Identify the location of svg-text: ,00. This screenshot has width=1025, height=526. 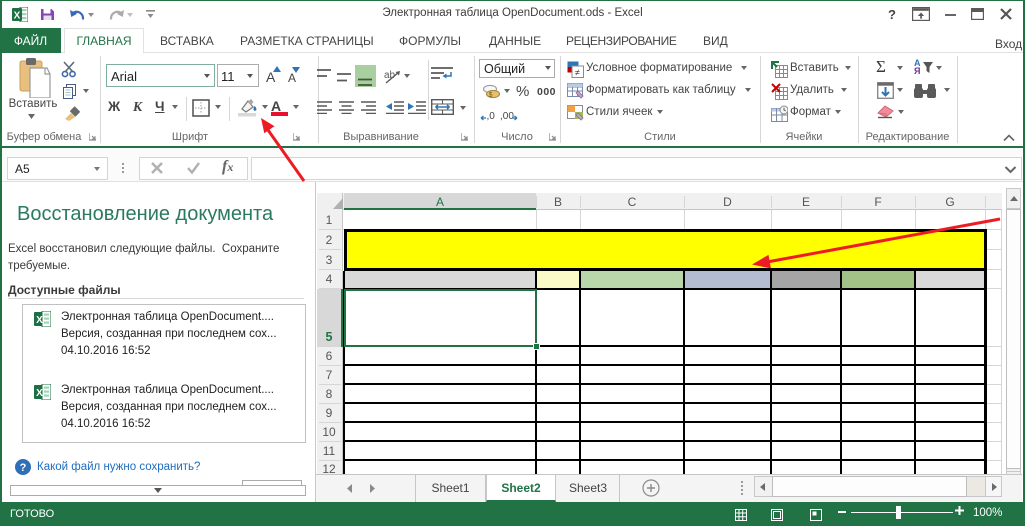
(507, 116).